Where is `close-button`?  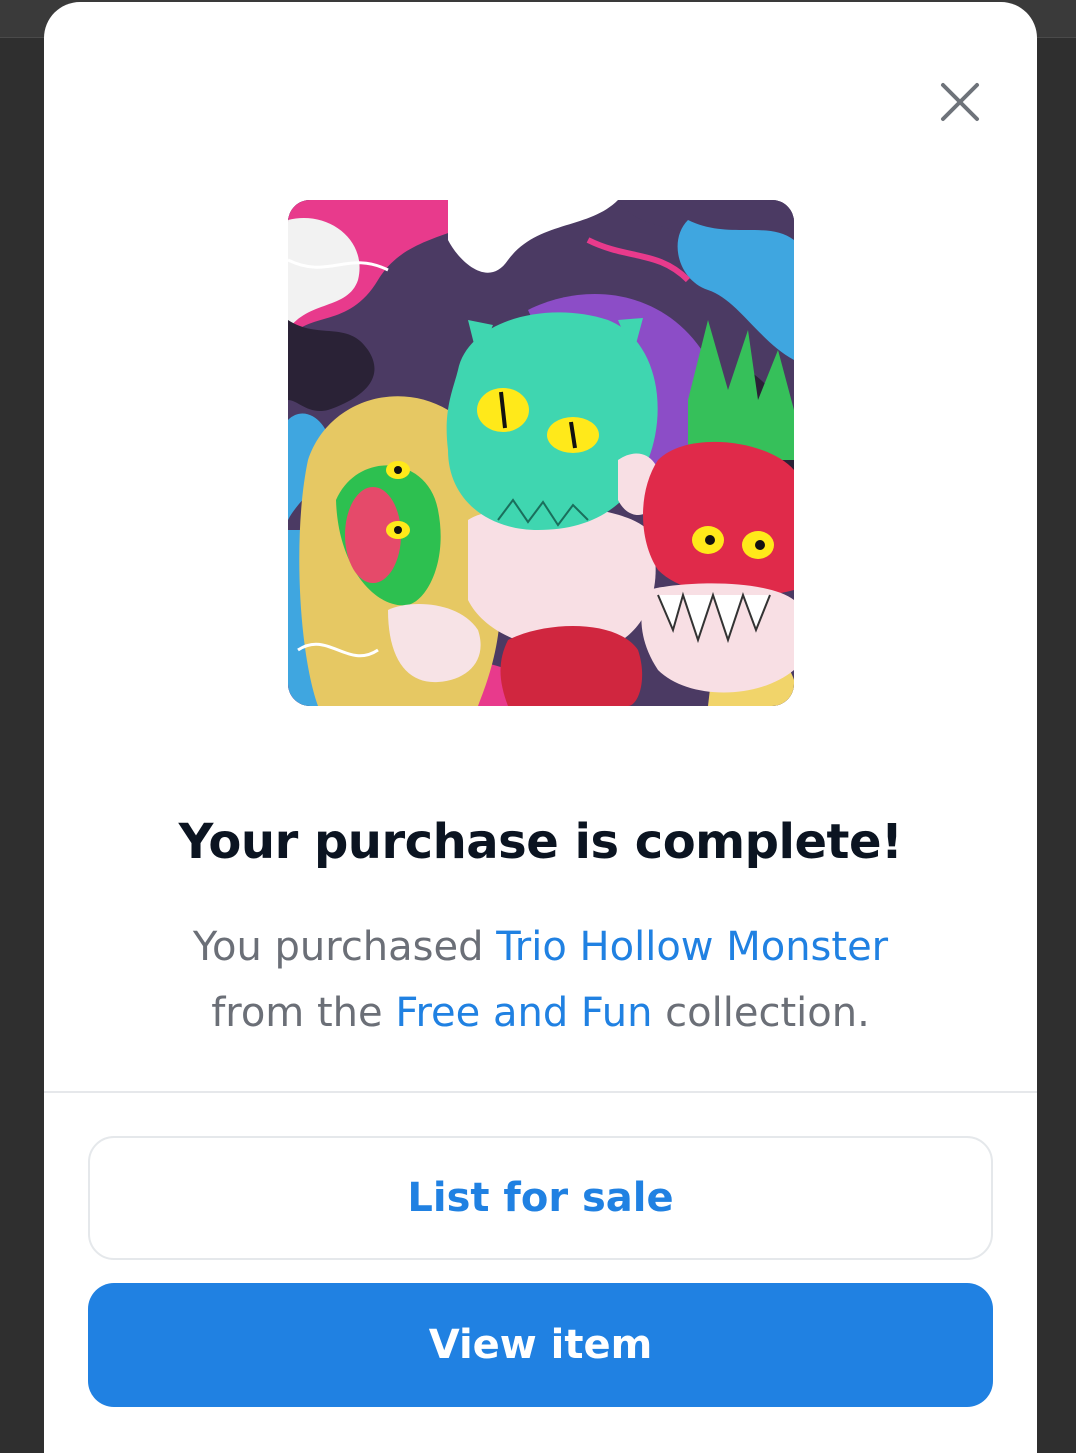 close-button is located at coordinates (960, 102).